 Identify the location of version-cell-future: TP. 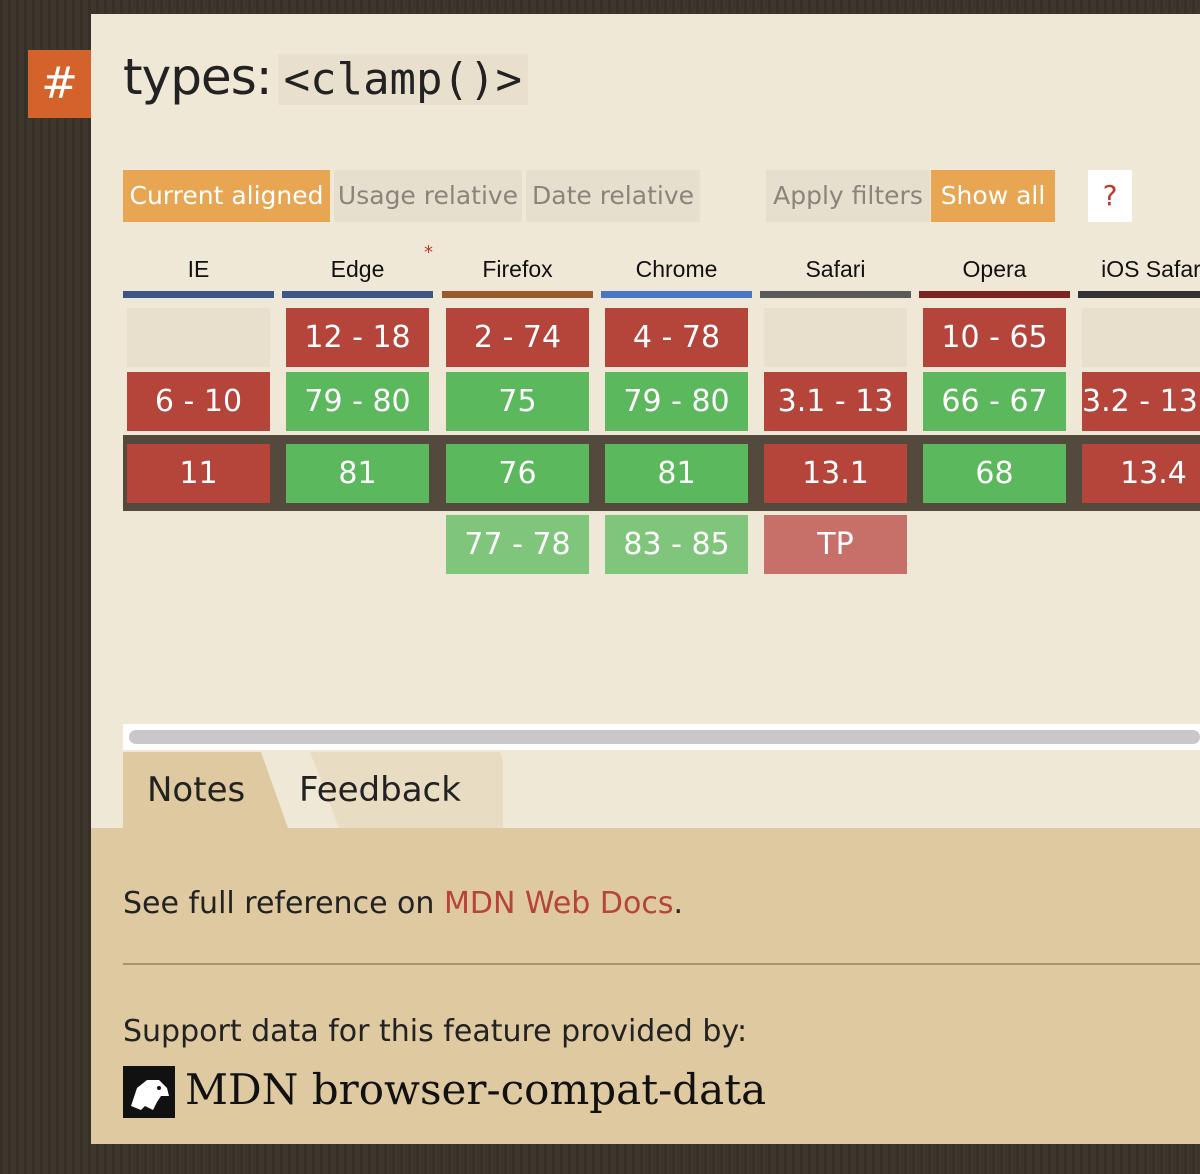
(835, 544).